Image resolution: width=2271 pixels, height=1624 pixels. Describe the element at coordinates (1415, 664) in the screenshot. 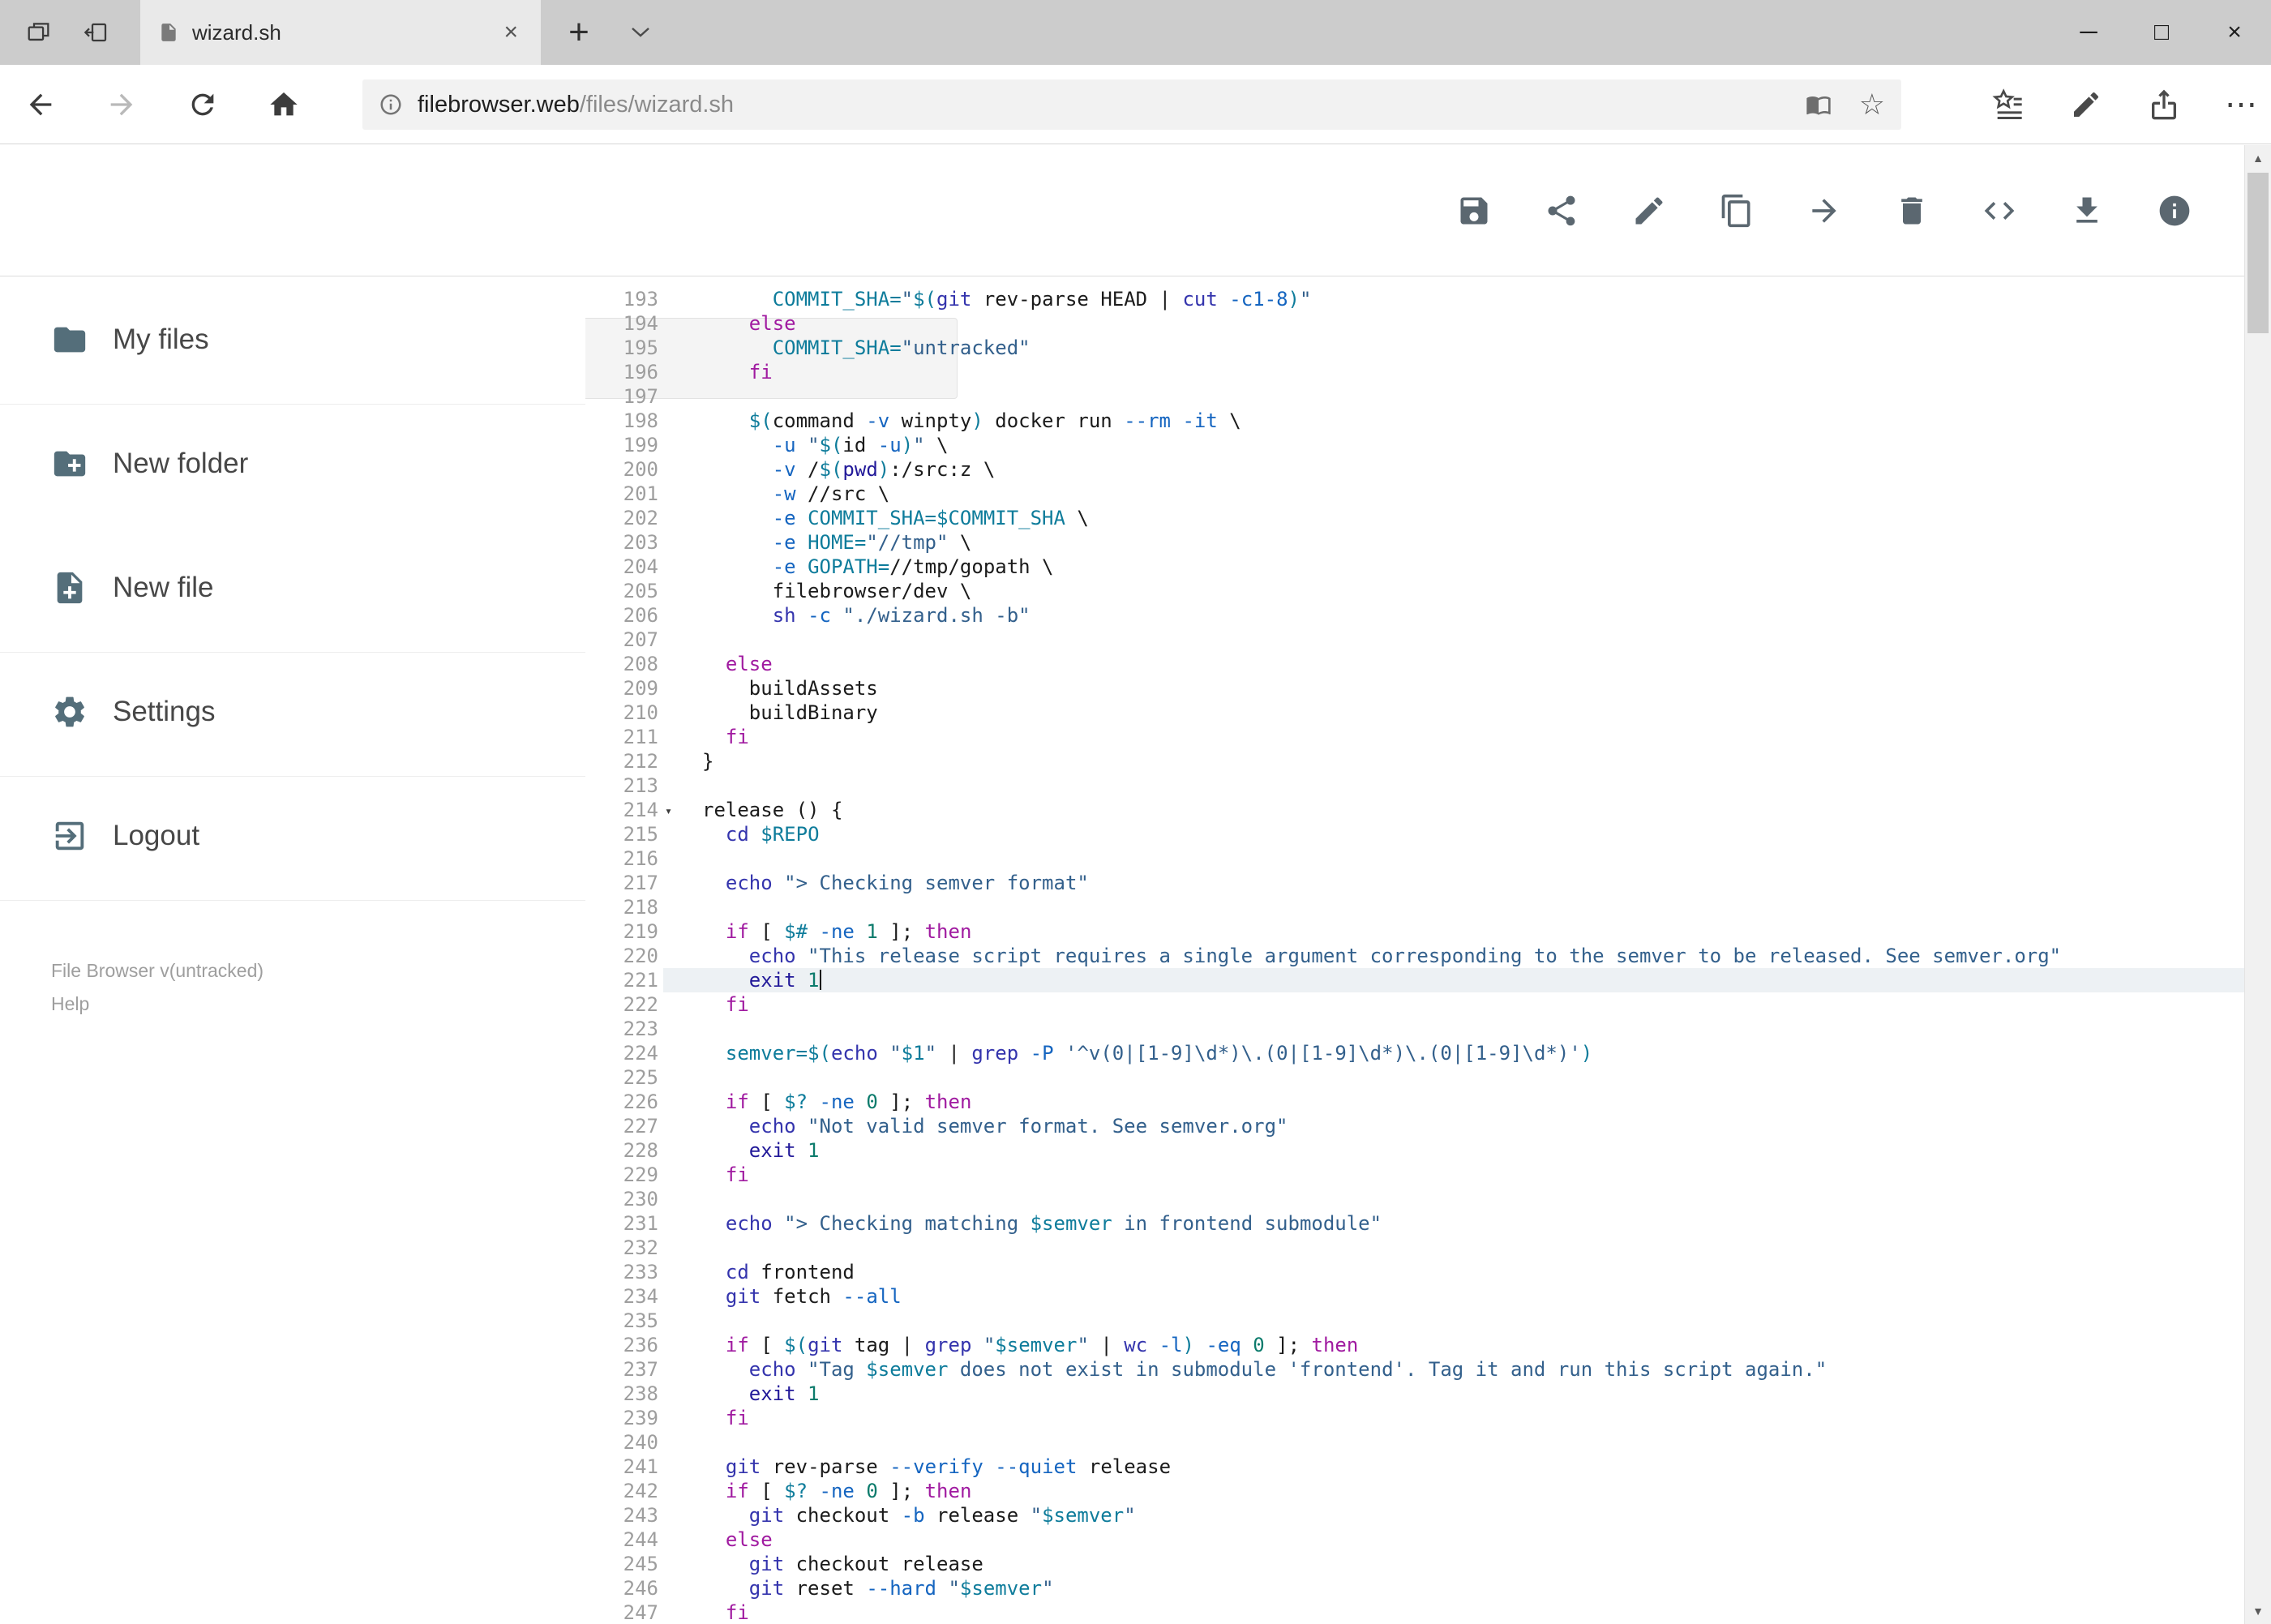

I see `code-line-208: 208 else` at that location.